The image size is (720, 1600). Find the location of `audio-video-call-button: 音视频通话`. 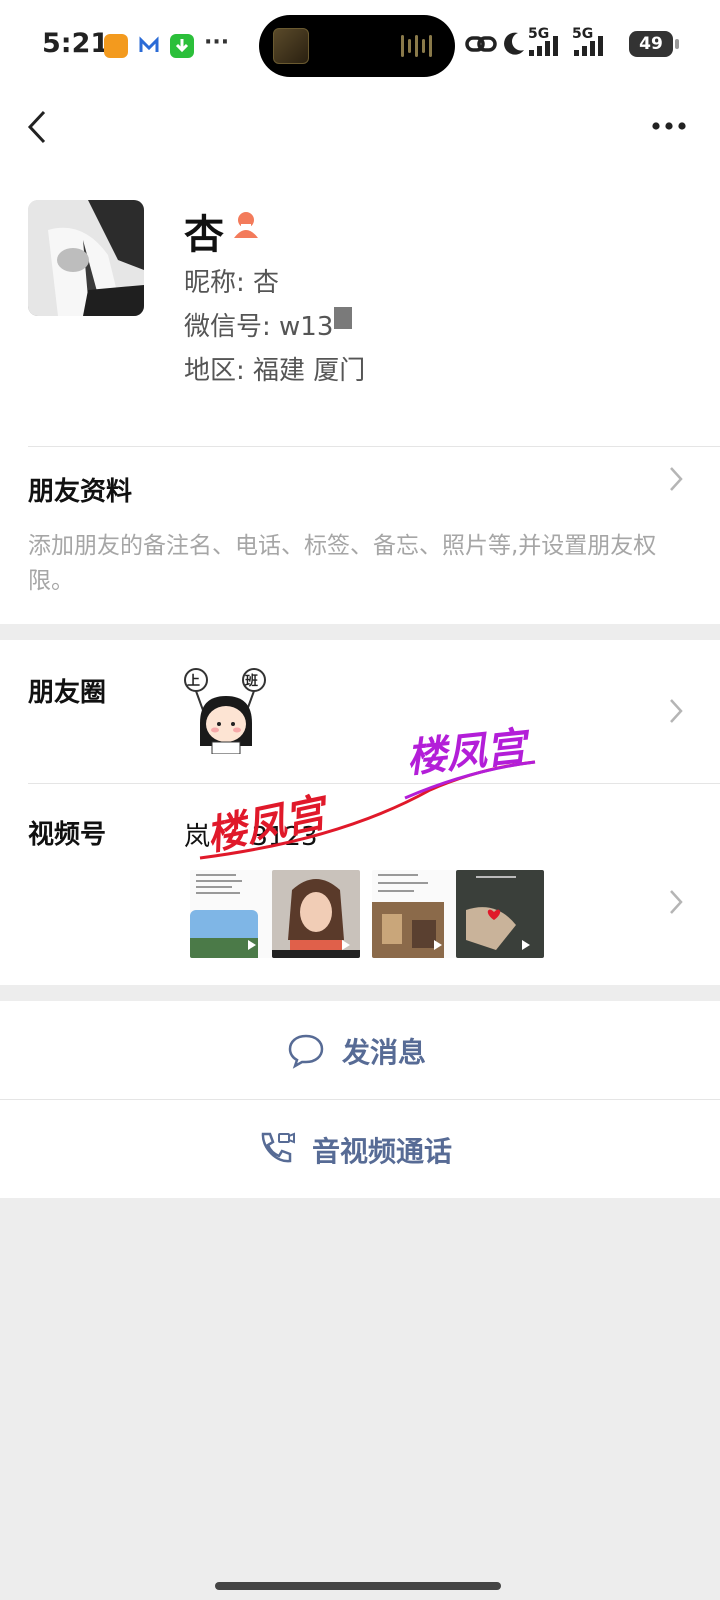

audio-video-call-button: 音视频通话 is located at coordinates (360, 1149).